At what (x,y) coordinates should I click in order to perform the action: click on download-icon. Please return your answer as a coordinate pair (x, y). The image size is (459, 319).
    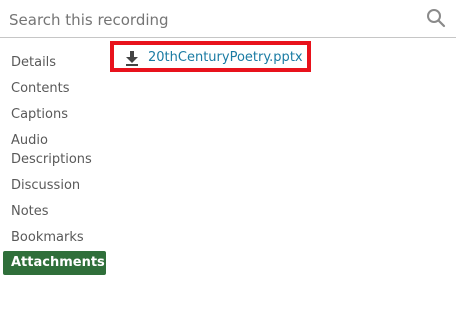
    Looking at the image, I should click on (132, 58).